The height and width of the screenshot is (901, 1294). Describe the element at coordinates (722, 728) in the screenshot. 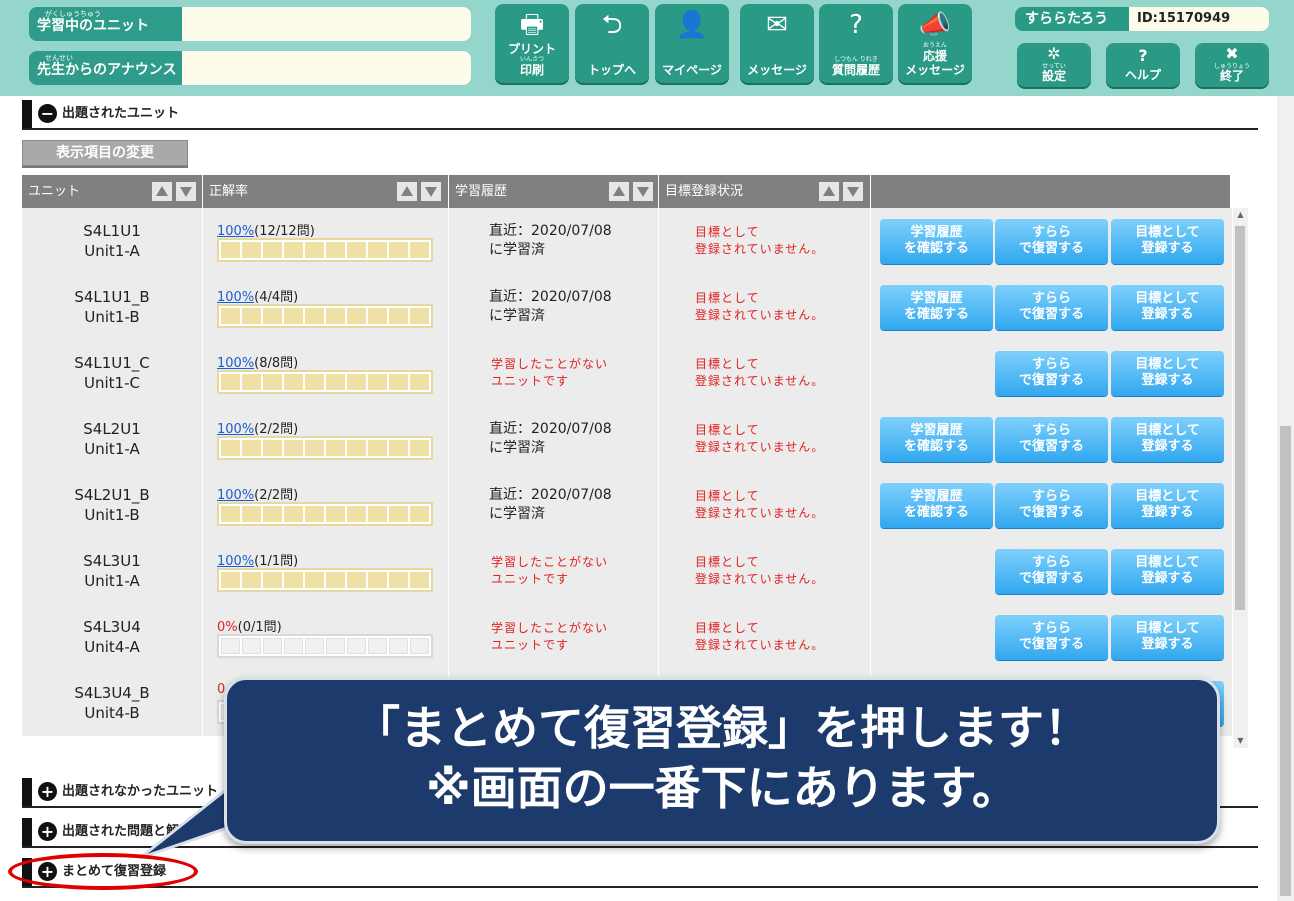

I see `callout-line1: 「まとめて復習登録」を押します！` at that location.